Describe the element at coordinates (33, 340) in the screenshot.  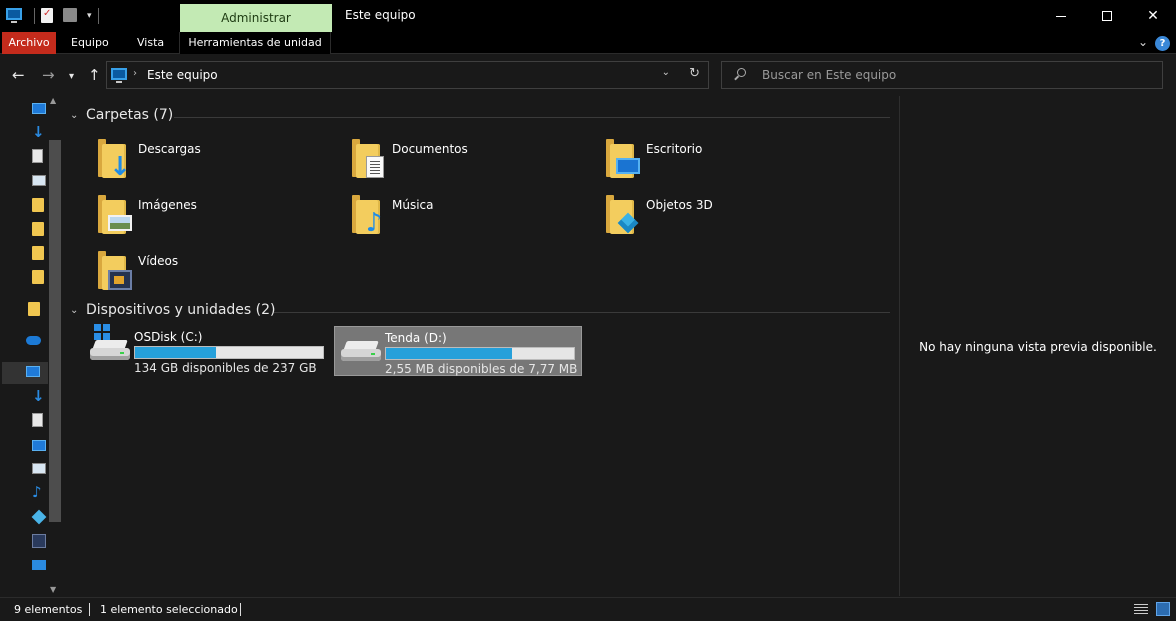
I see `onedrive-icon` at that location.